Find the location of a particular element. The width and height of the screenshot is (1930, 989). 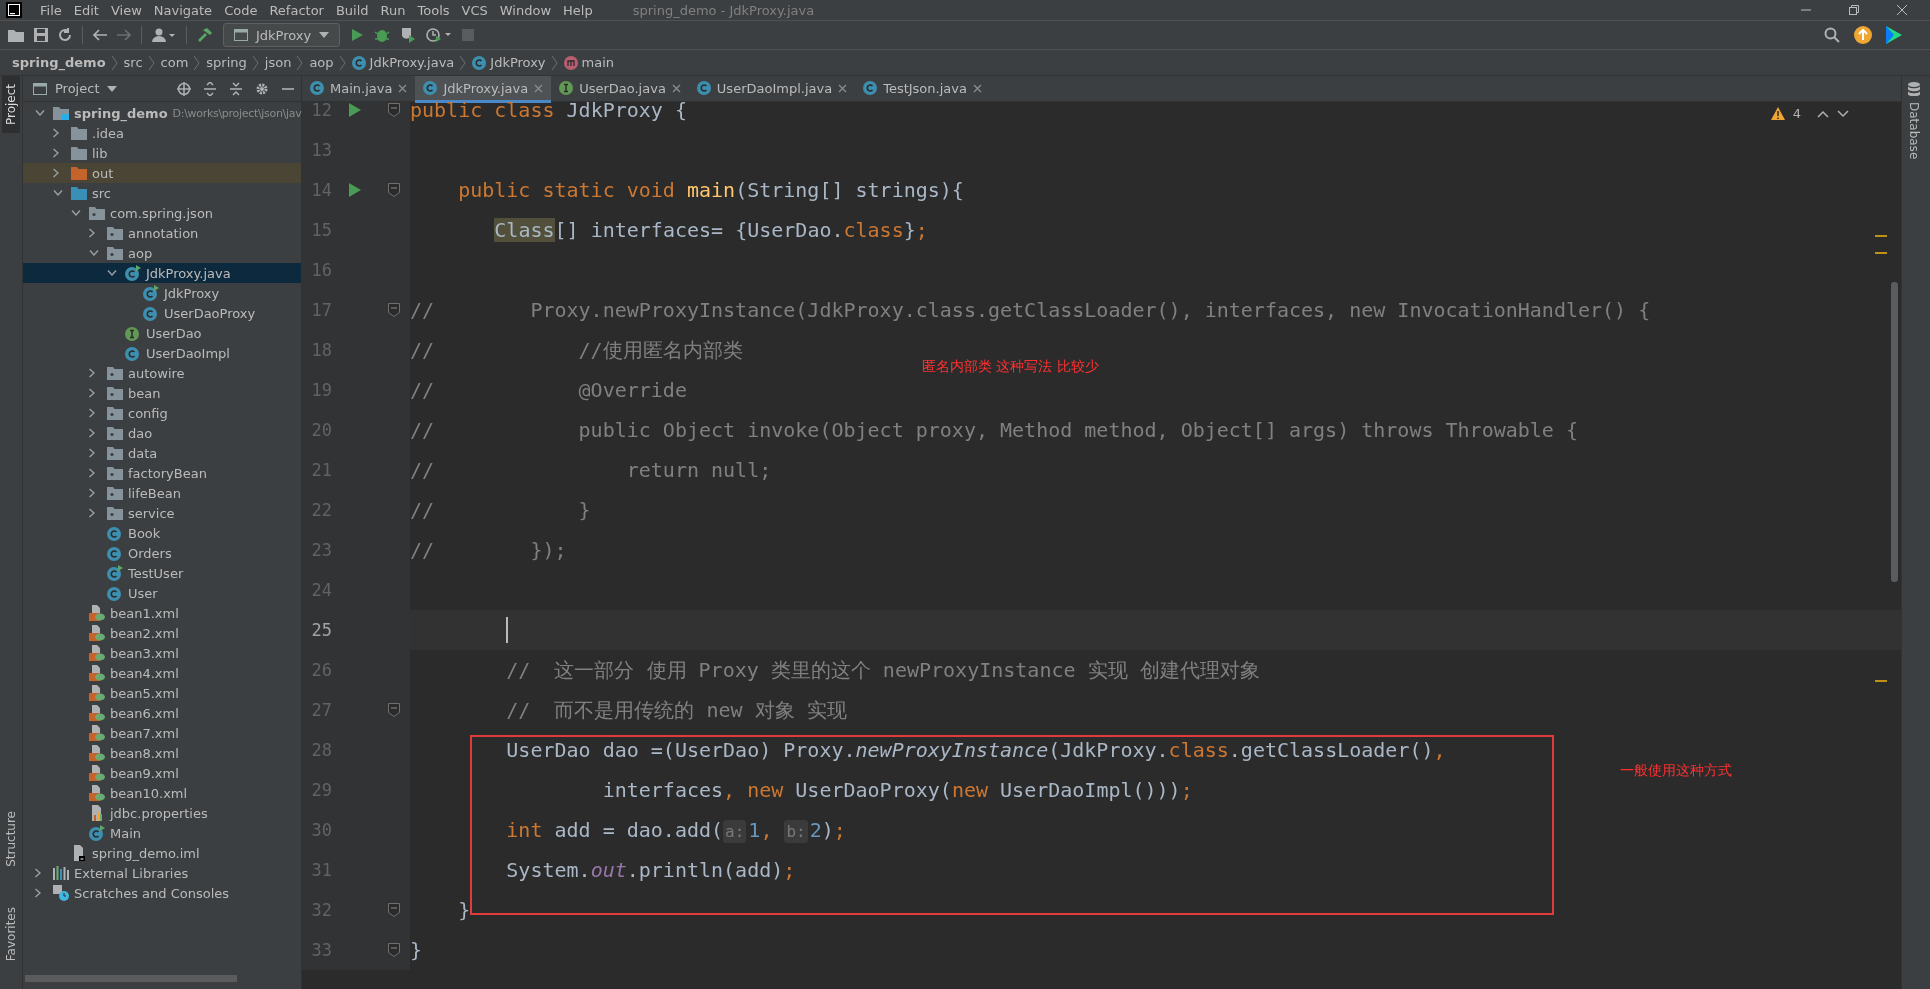

hammer-icon is located at coordinates (205, 35).